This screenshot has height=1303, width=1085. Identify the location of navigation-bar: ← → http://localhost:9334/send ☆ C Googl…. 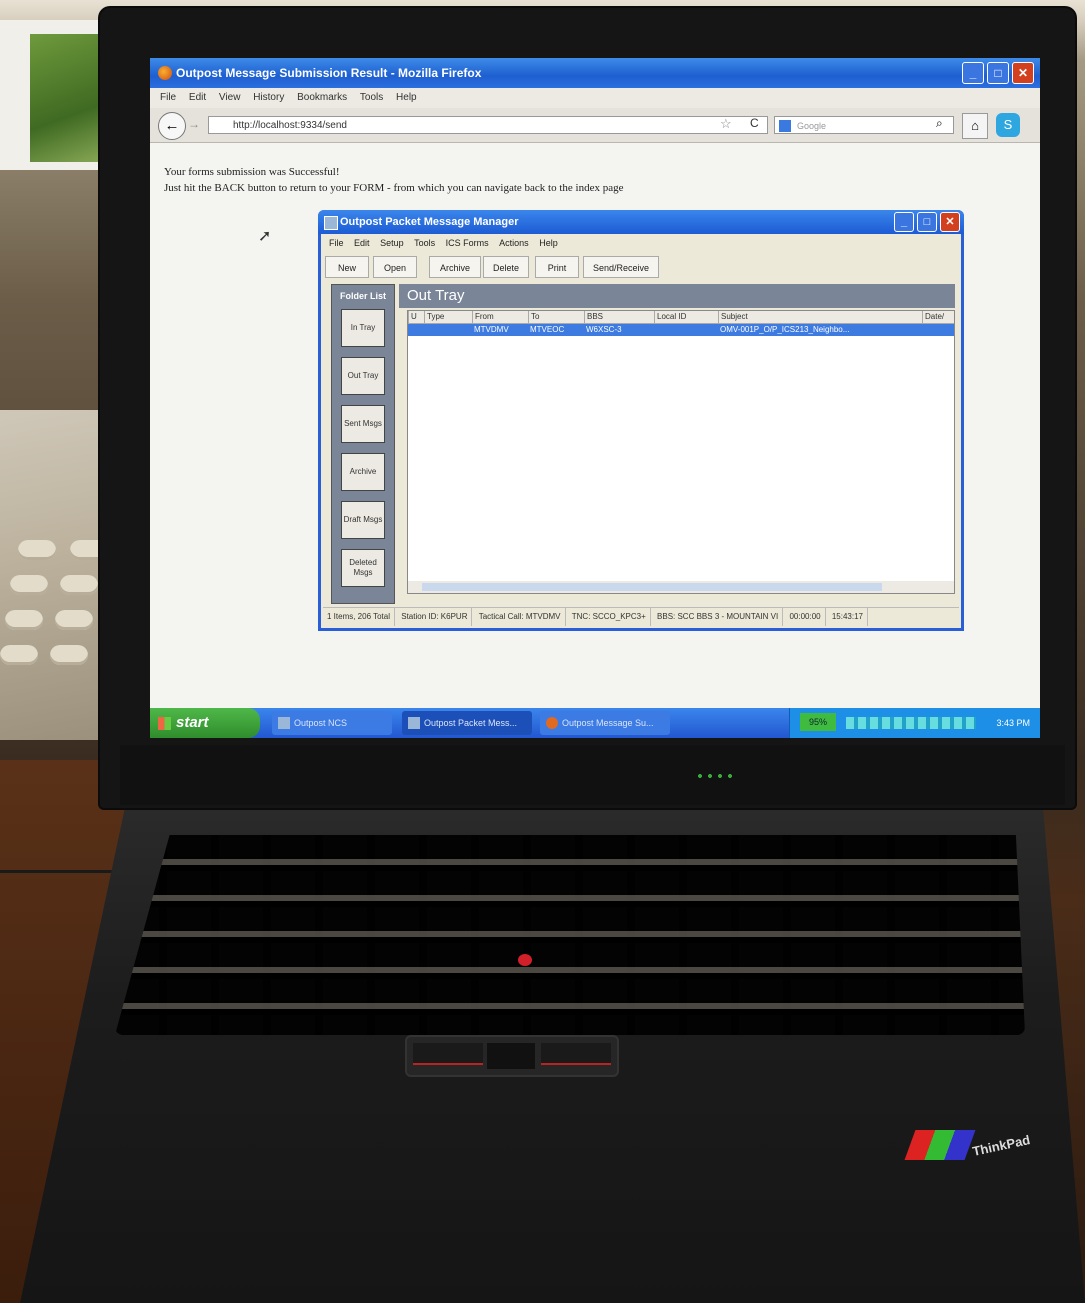
(595, 125).